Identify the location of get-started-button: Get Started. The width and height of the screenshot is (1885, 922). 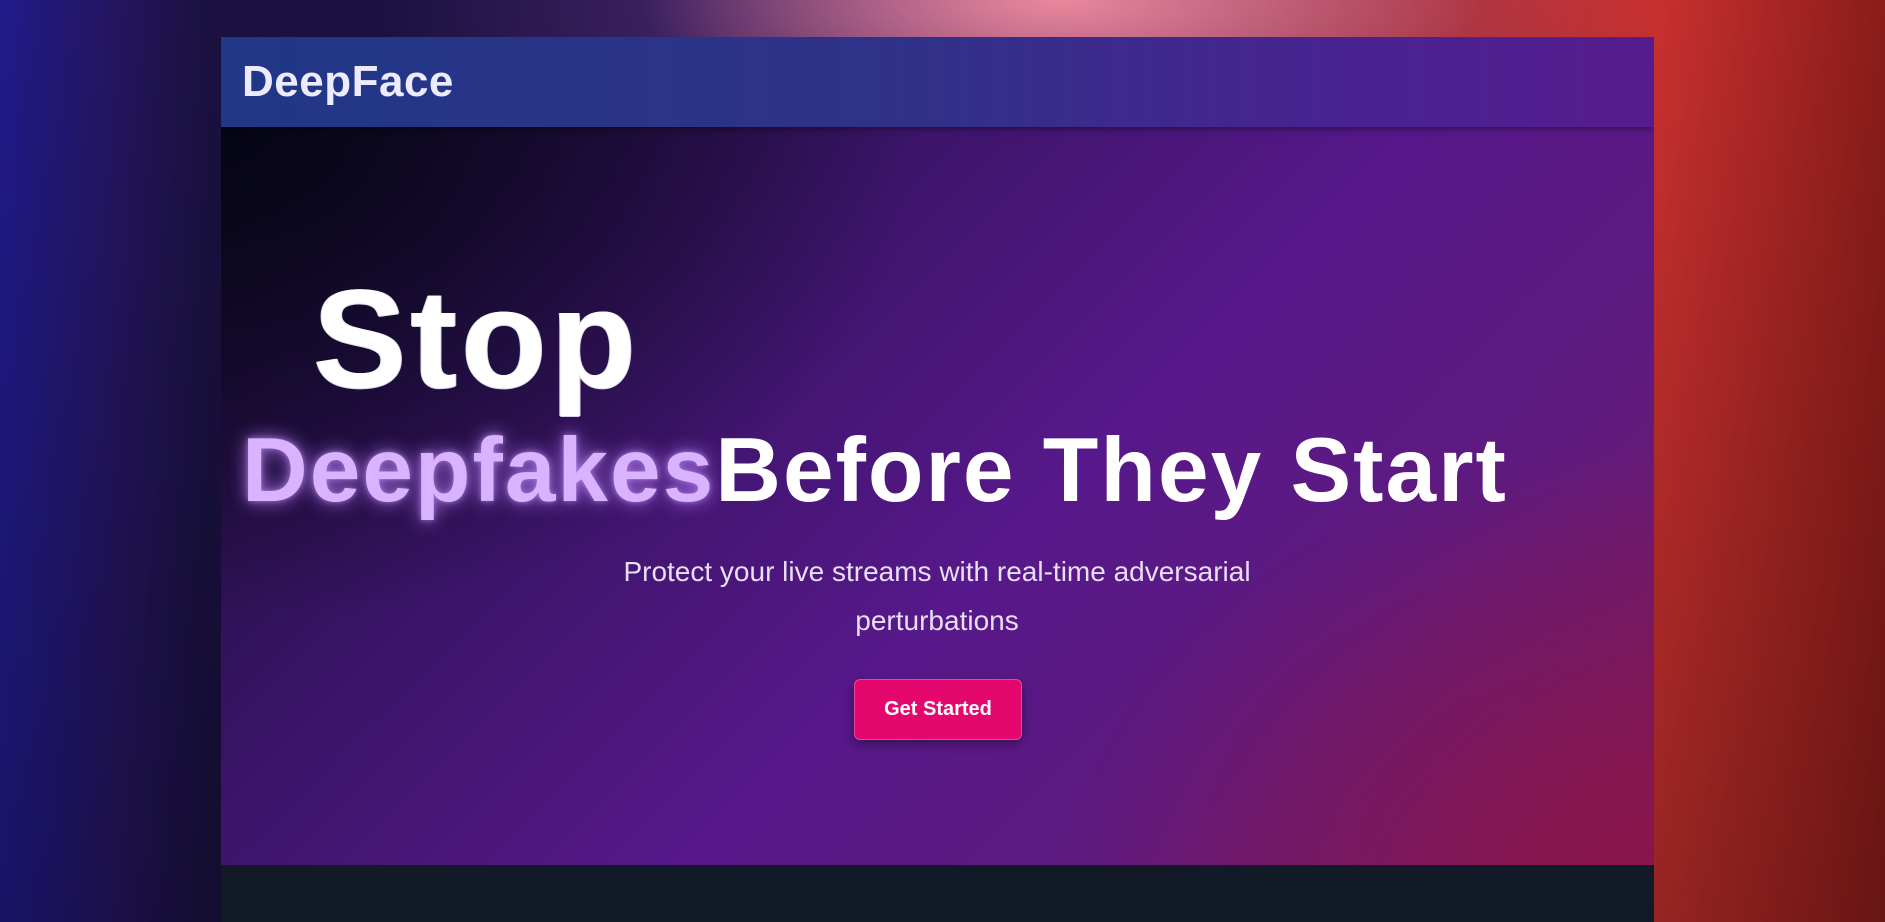
(938, 709).